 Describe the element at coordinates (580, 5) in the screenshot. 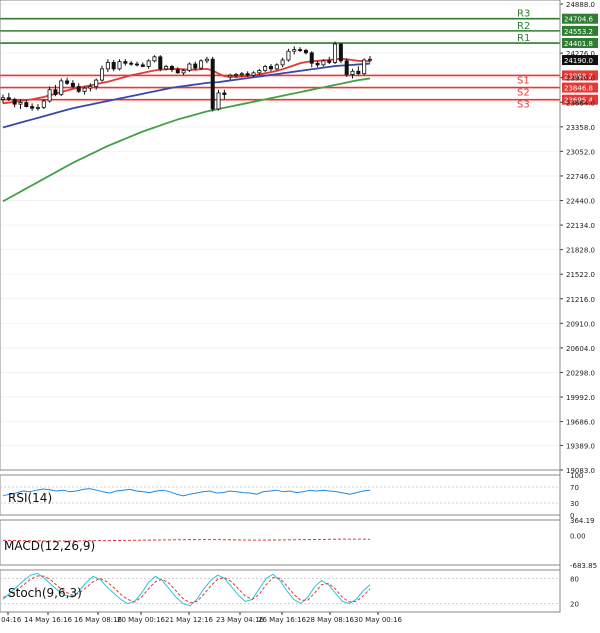

I see `y-tick-label: 24888.0` at that location.